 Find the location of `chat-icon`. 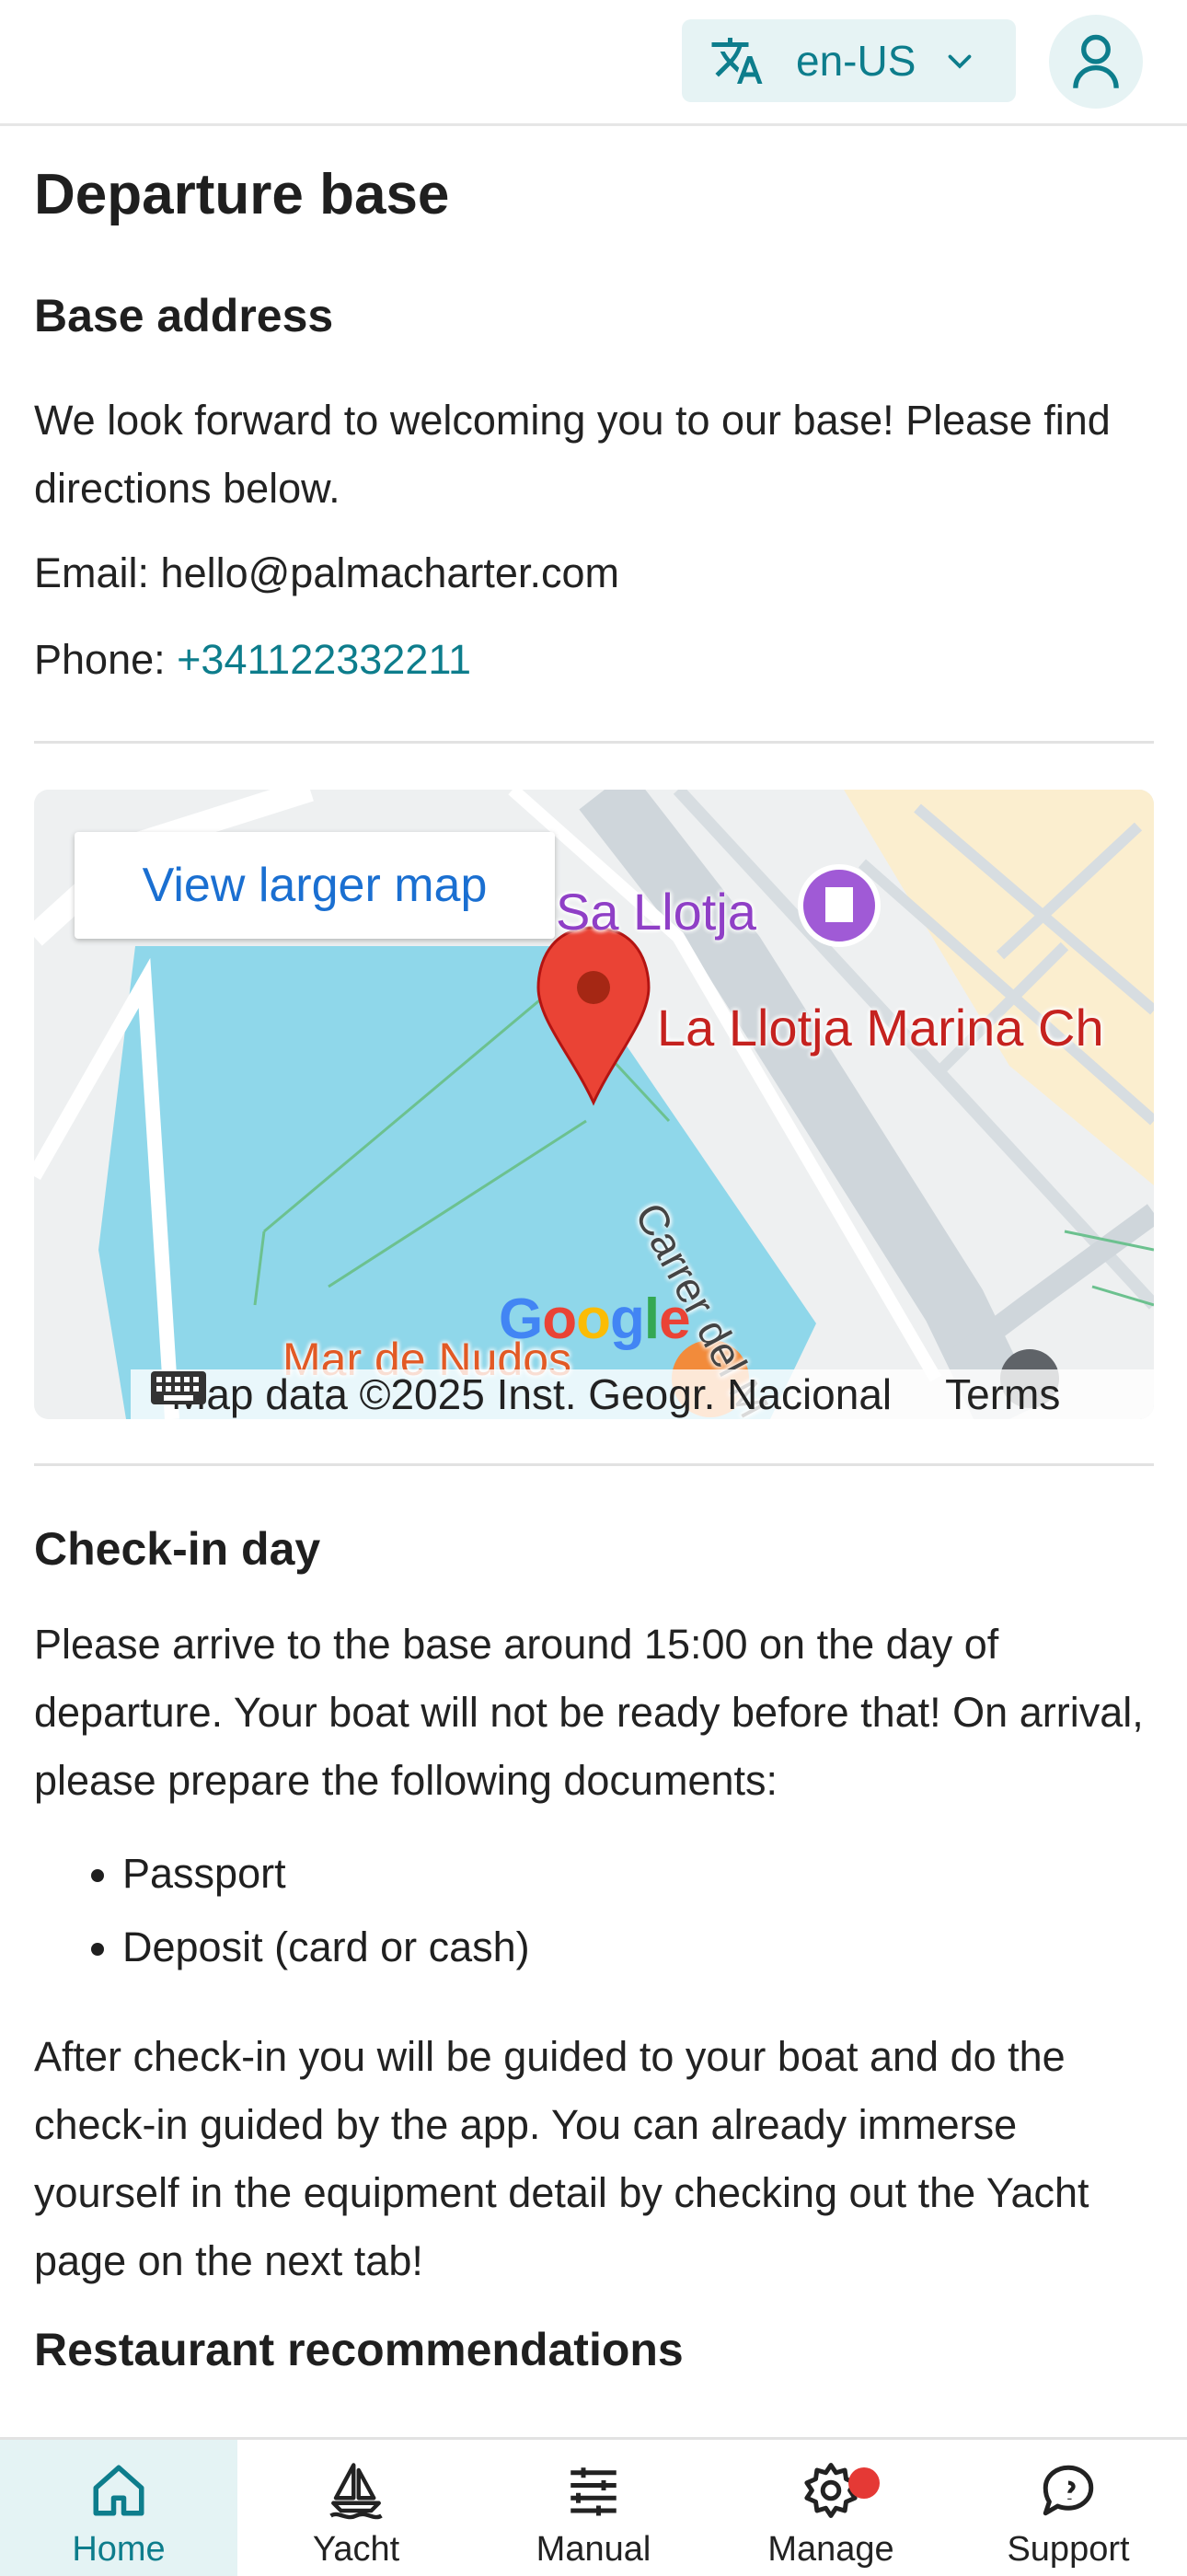

chat-icon is located at coordinates (1068, 2491).